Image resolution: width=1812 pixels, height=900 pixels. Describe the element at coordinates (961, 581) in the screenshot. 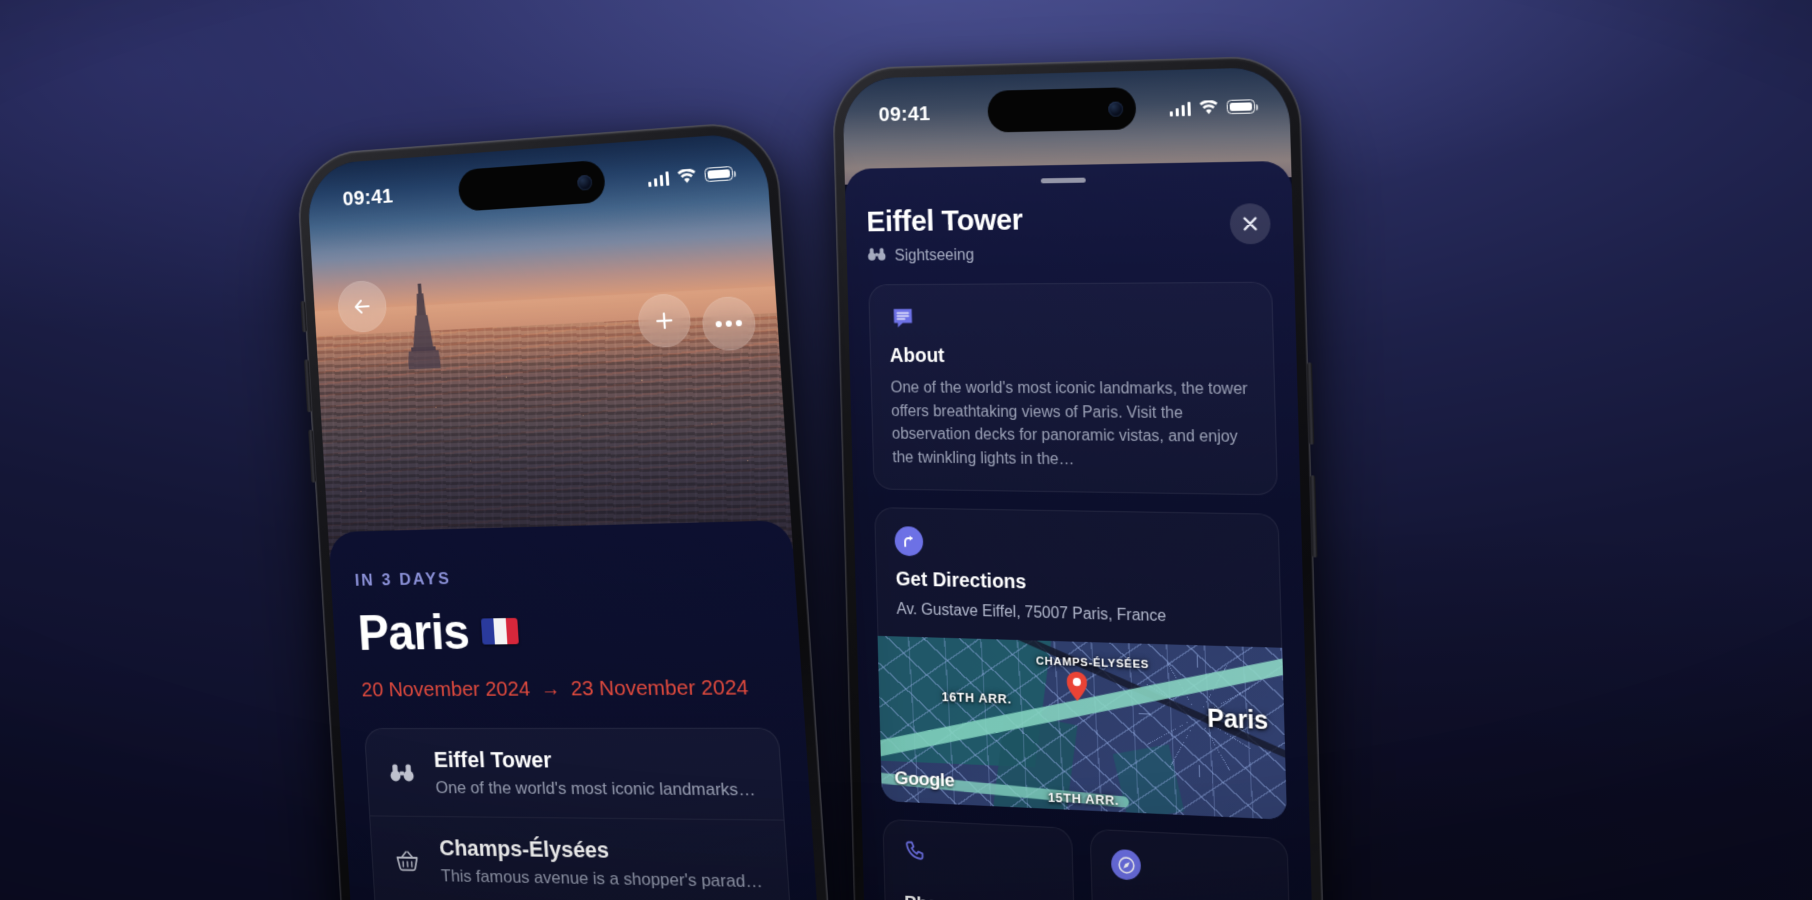

I see `directions-card-title: Get Directions` at that location.